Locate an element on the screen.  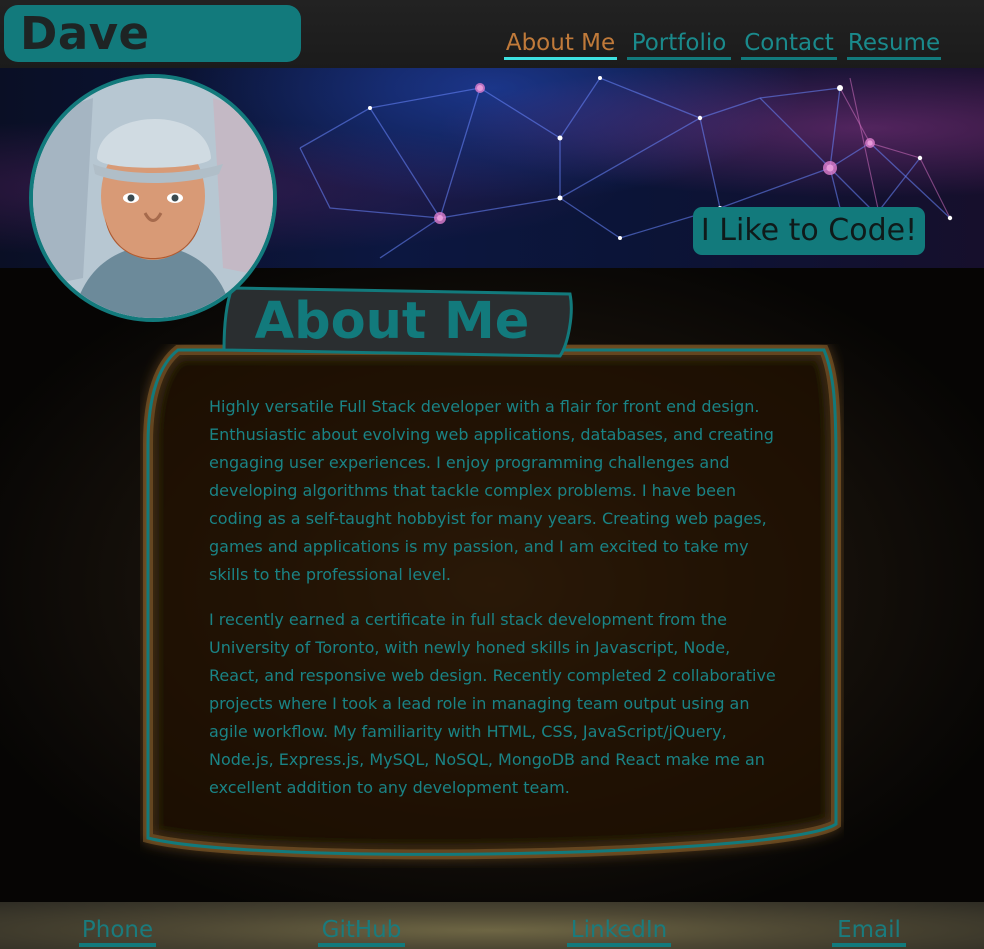
profile-photo is located at coordinates (153, 198).